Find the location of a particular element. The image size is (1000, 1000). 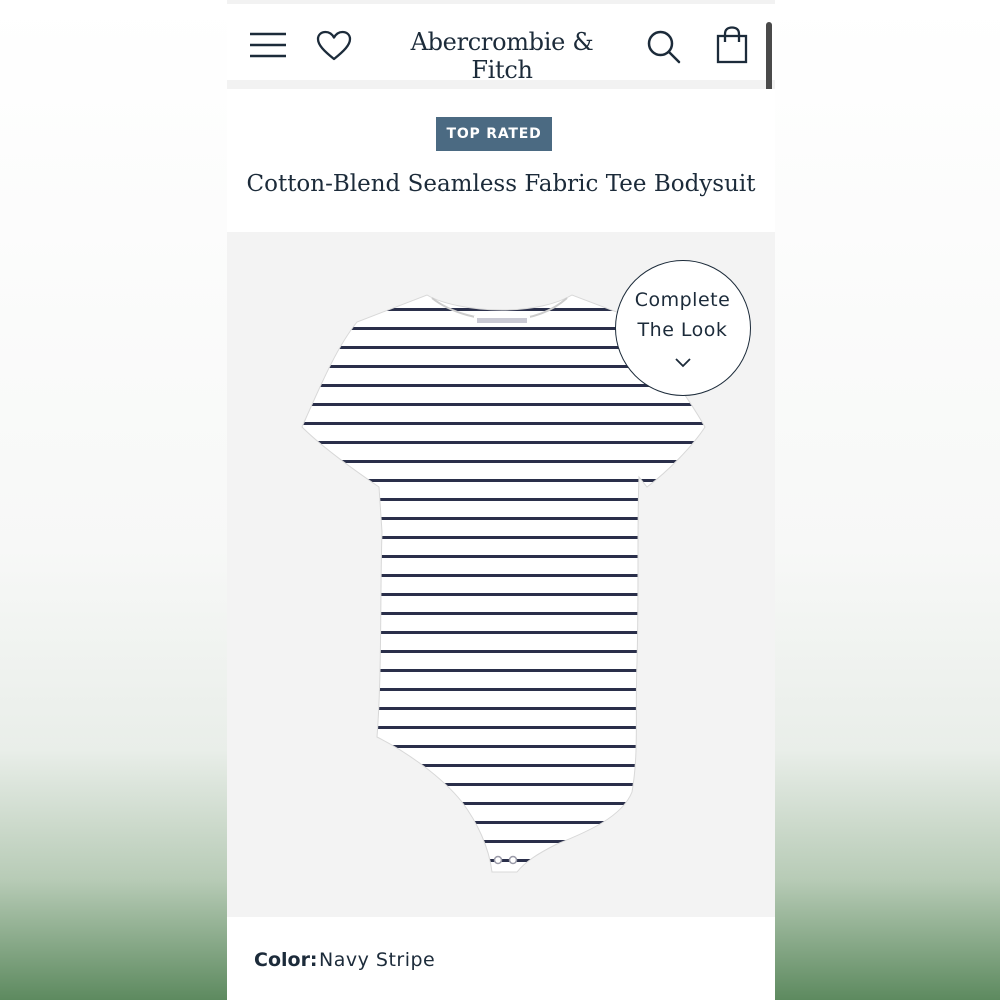

top-rated-badge: TOP RATED is located at coordinates (494, 134).